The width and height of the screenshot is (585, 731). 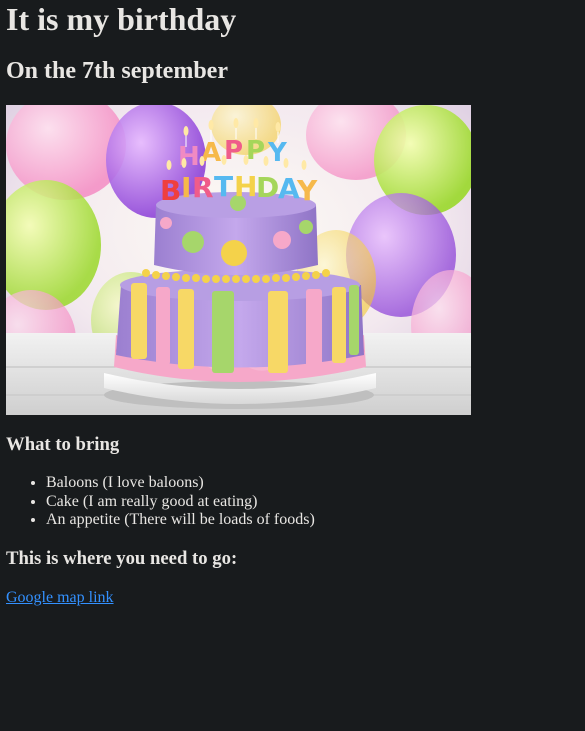 What do you see at coordinates (267, 187) in the screenshot?
I see `svg-text: D` at bounding box center [267, 187].